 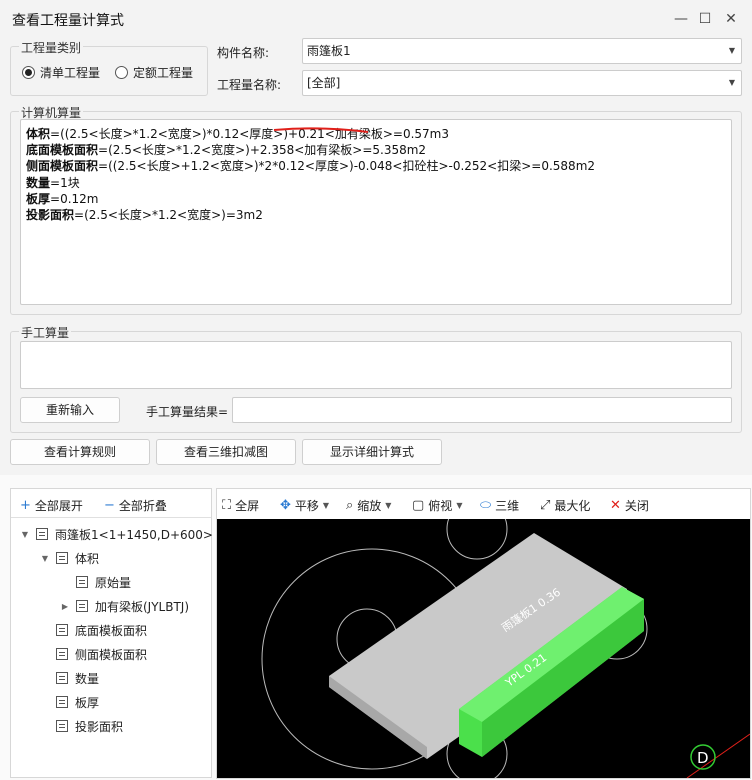 I want to click on collapse-all-label: 全部折叠, so click(x=142, y=505).